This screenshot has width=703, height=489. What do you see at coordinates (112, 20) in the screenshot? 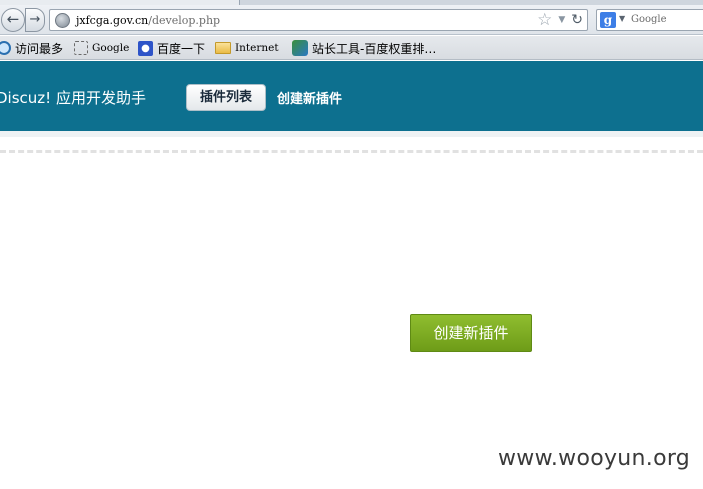
I see `url-host: jxfcga.gov.cn` at bounding box center [112, 20].